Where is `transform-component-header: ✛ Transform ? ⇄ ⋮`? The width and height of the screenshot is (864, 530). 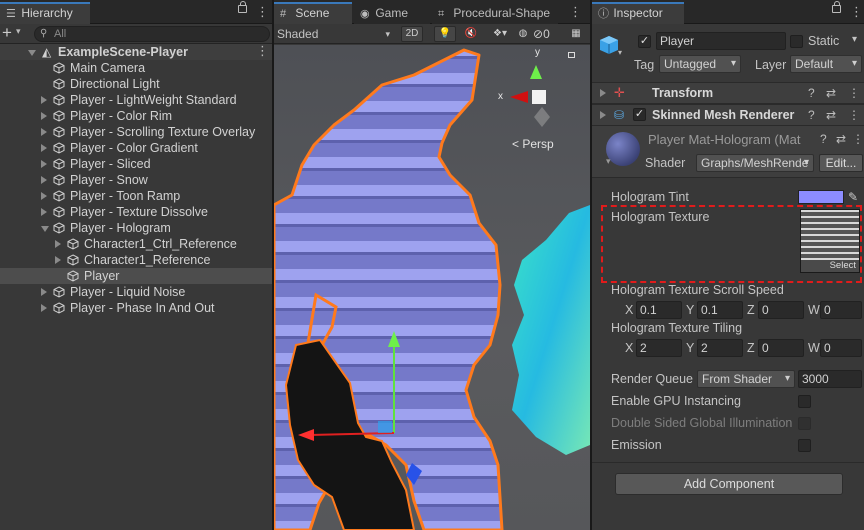 transform-component-header: ✛ Transform ? ⇄ ⋮ is located at coordinates (728, 93).